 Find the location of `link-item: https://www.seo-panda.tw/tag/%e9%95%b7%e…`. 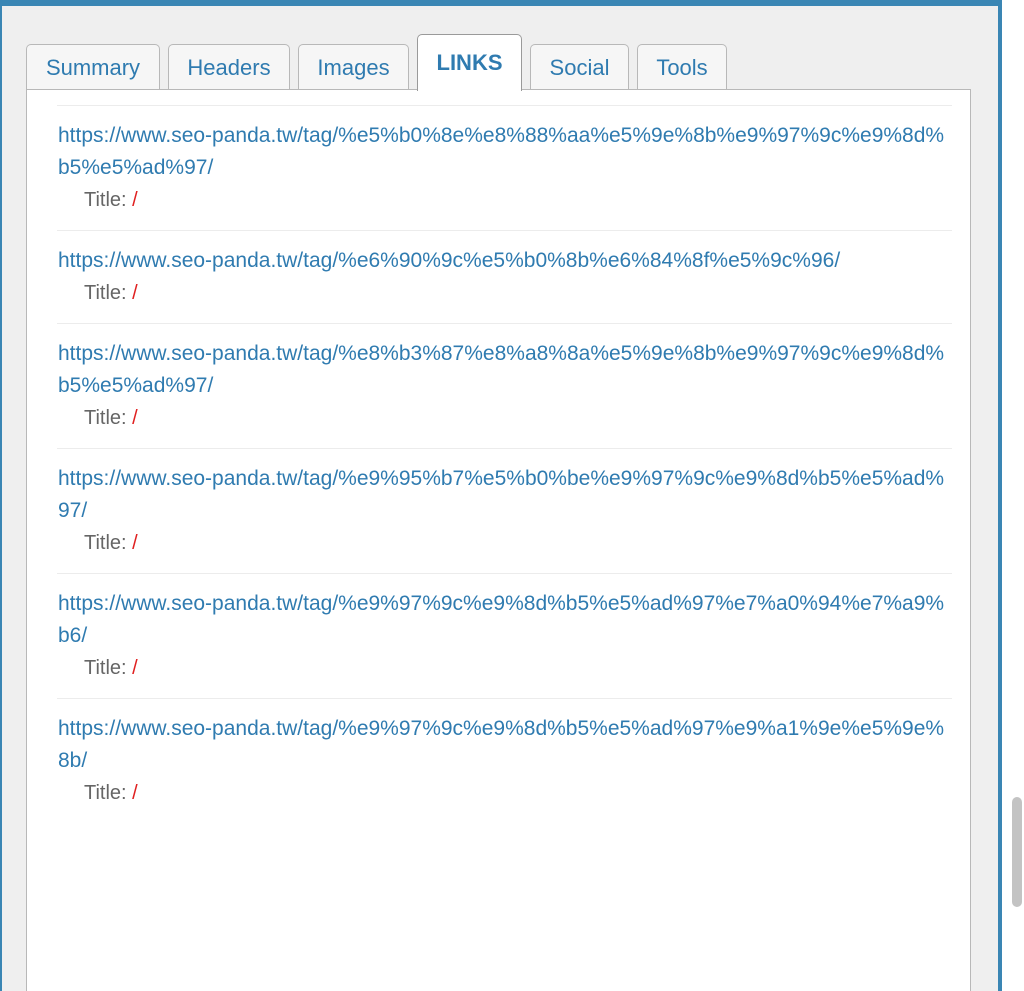

link-item: https://www.seo-panda.tw/tag/%e9%95%b7%e… is located at coordinates (504, 510).